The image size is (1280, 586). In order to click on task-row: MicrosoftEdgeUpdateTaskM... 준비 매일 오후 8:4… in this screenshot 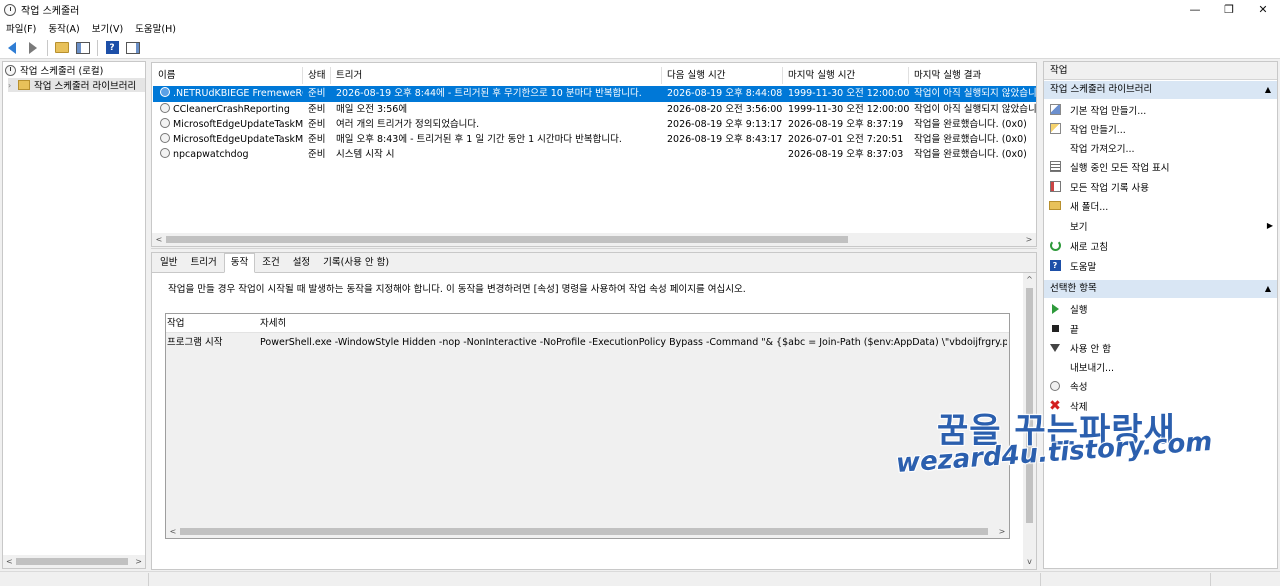, I will do `click(594, 140)`.